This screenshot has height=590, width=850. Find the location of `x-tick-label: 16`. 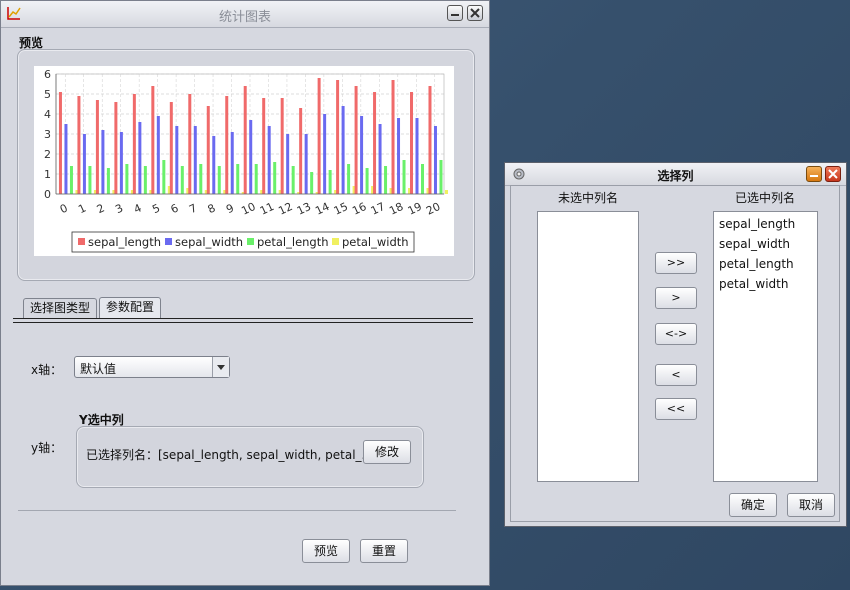

x-tick-label: 16 is located at coordinates (359, 209).